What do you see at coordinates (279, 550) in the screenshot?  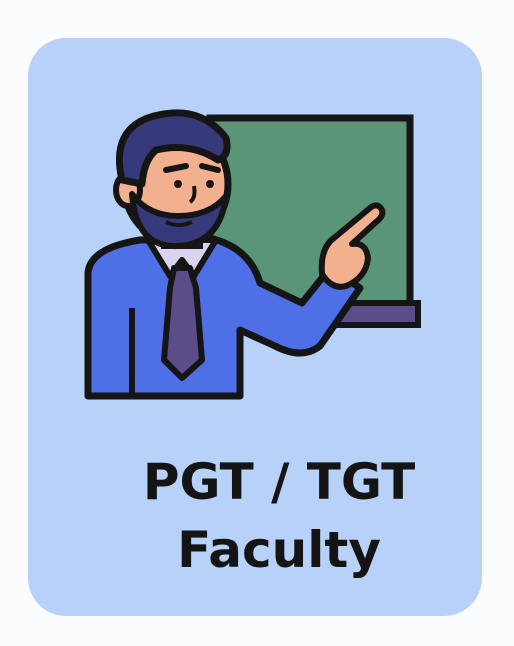 I see `card-title-line2: Faculty` at bounding box center [279, 550].